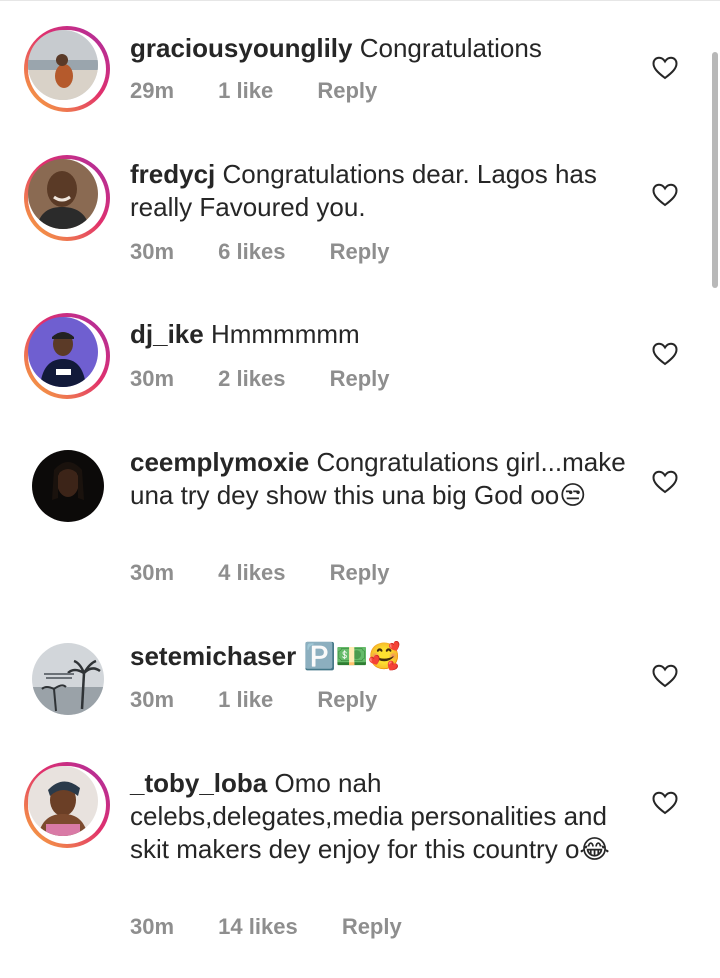 This screenshot has height=978, width=720. I want to click on comment-username: dj_ike, so click(167, 334).